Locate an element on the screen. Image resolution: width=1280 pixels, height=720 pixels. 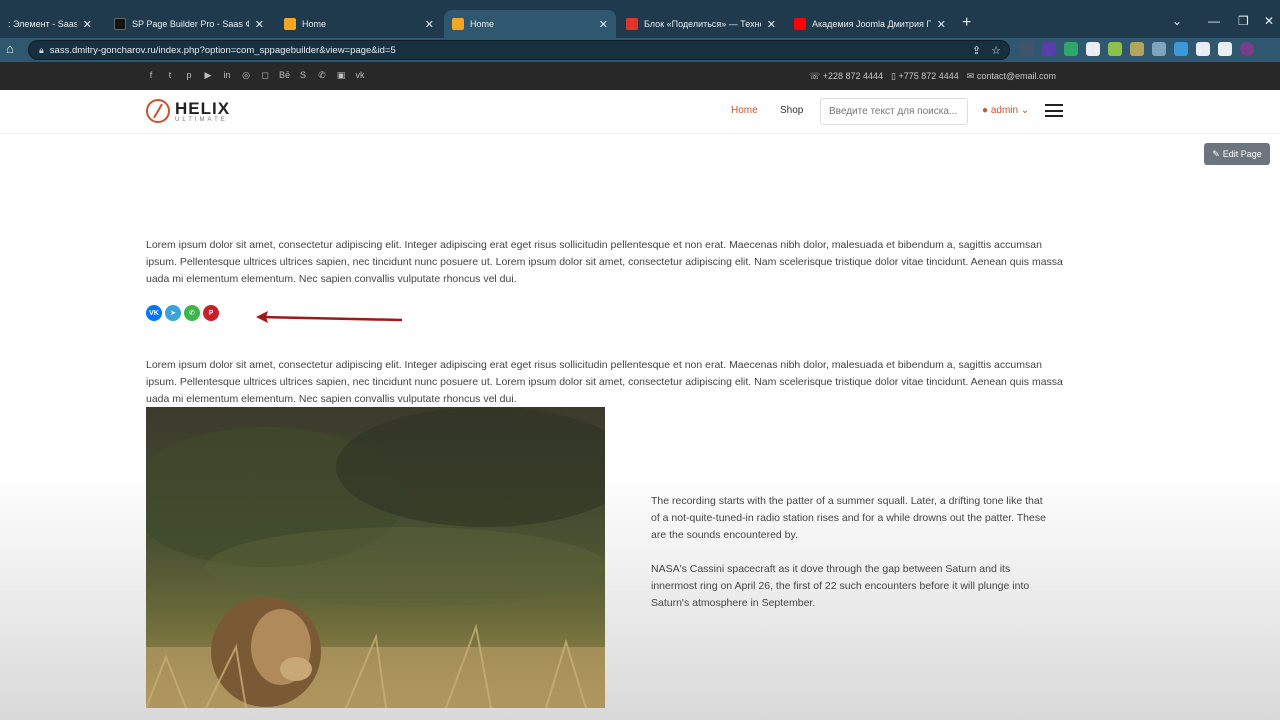
dribbble-icon: ◎ is located at coordinates (246, 75).